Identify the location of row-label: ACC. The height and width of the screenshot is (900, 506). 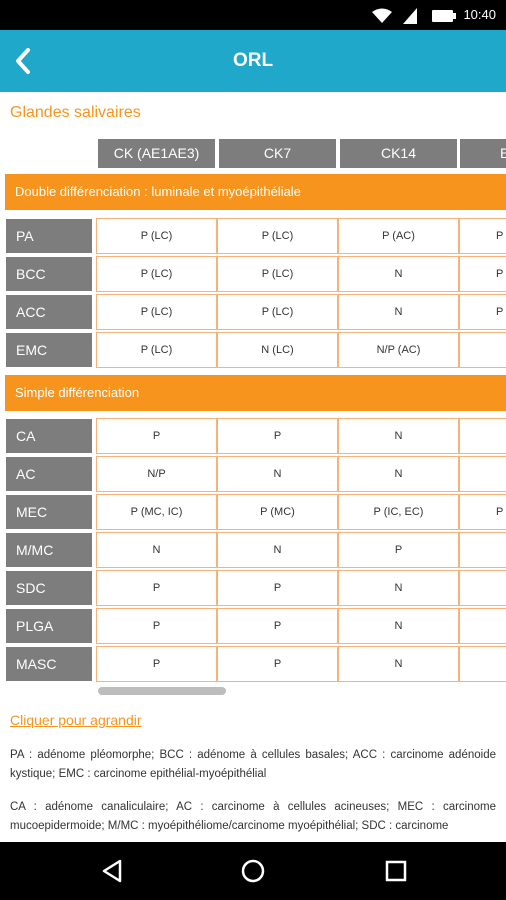
(49, 312).